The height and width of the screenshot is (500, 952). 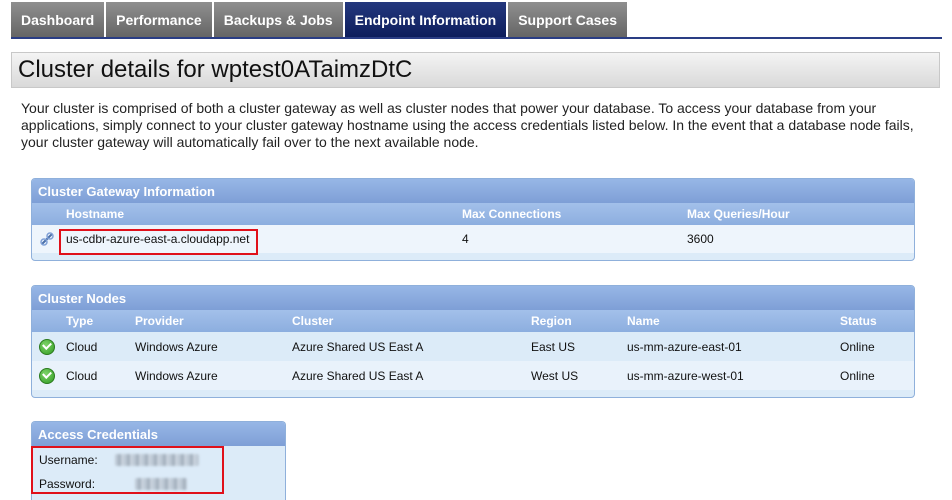 I want to click on node-region: West US, so click(x=555, y=375).